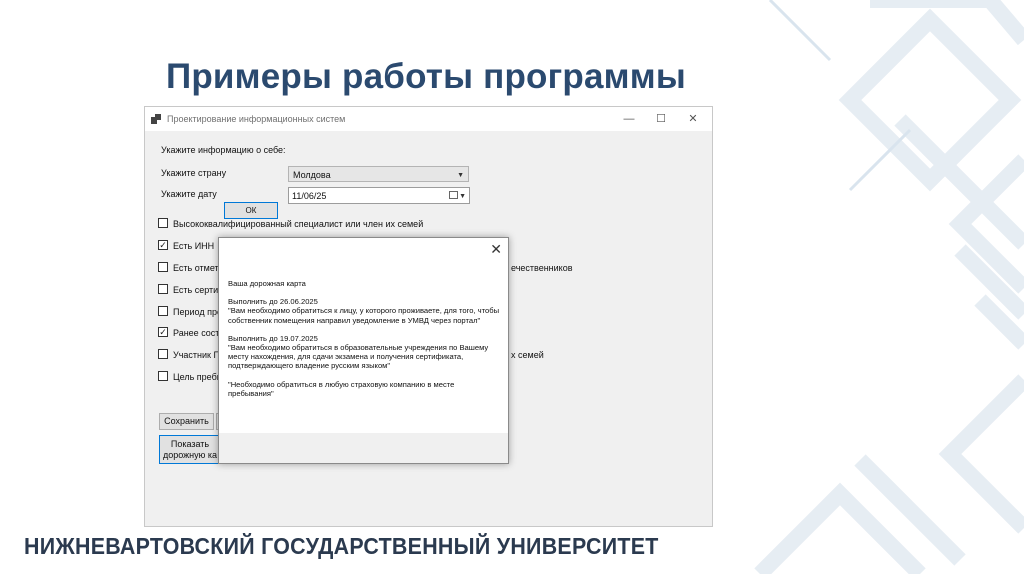  Describe the element at coordinates (189, 194) in the screenshot. I see `date-label: Укажите дату` at that location.